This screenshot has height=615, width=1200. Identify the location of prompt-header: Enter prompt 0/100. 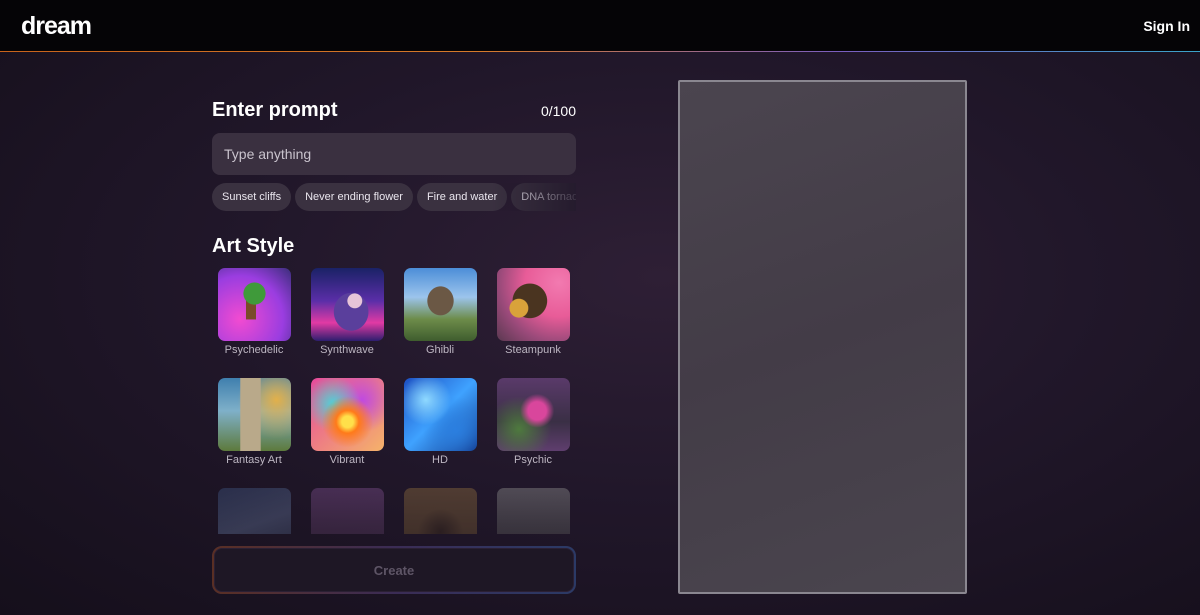
(394, 110).